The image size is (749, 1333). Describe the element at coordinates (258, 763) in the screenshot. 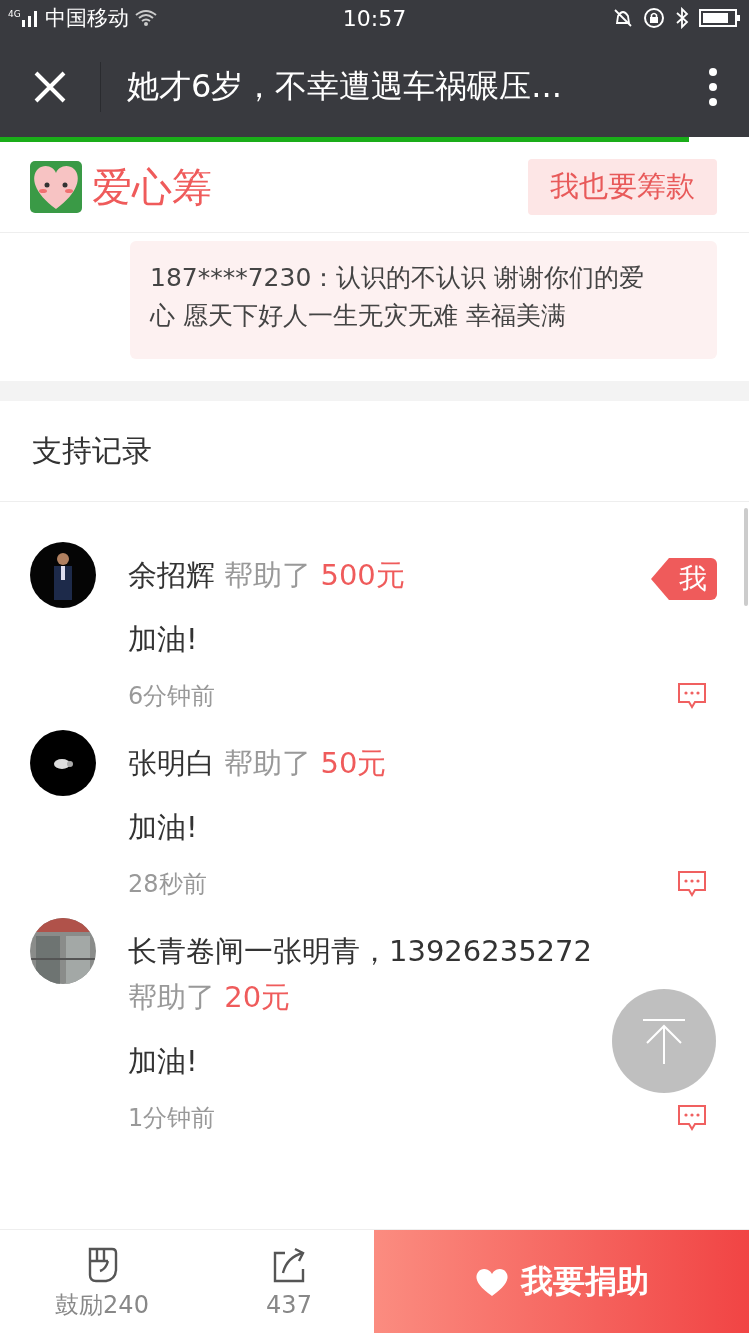

I see `donor-line: 张明白 帮助了 50元` at that location.